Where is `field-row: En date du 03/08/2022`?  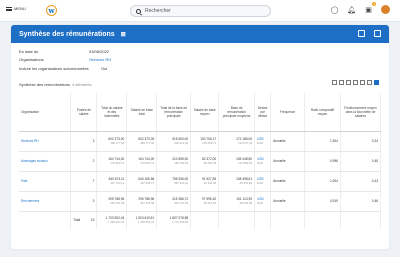
field-row: En date du 03/08/2022 is located at coordinates (64, 51).